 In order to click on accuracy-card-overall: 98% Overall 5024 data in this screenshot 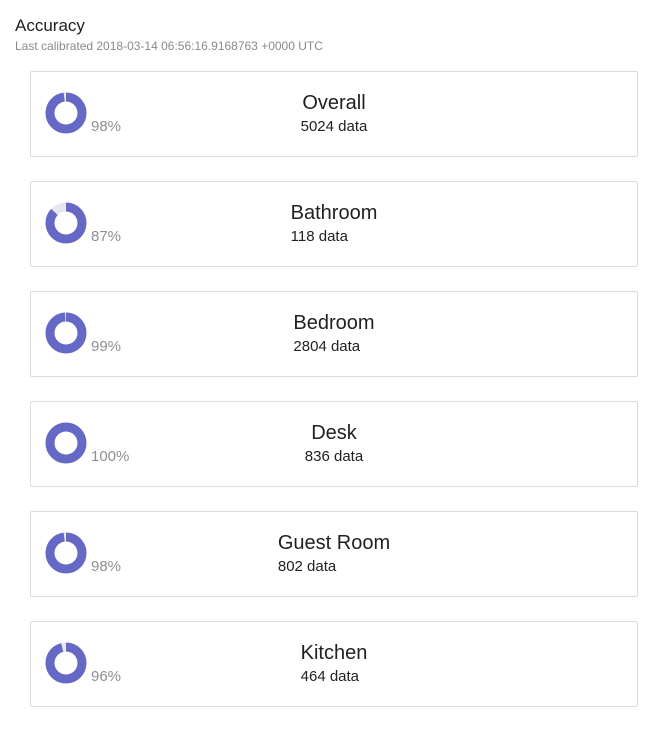, I will do `click(334, 114)`.